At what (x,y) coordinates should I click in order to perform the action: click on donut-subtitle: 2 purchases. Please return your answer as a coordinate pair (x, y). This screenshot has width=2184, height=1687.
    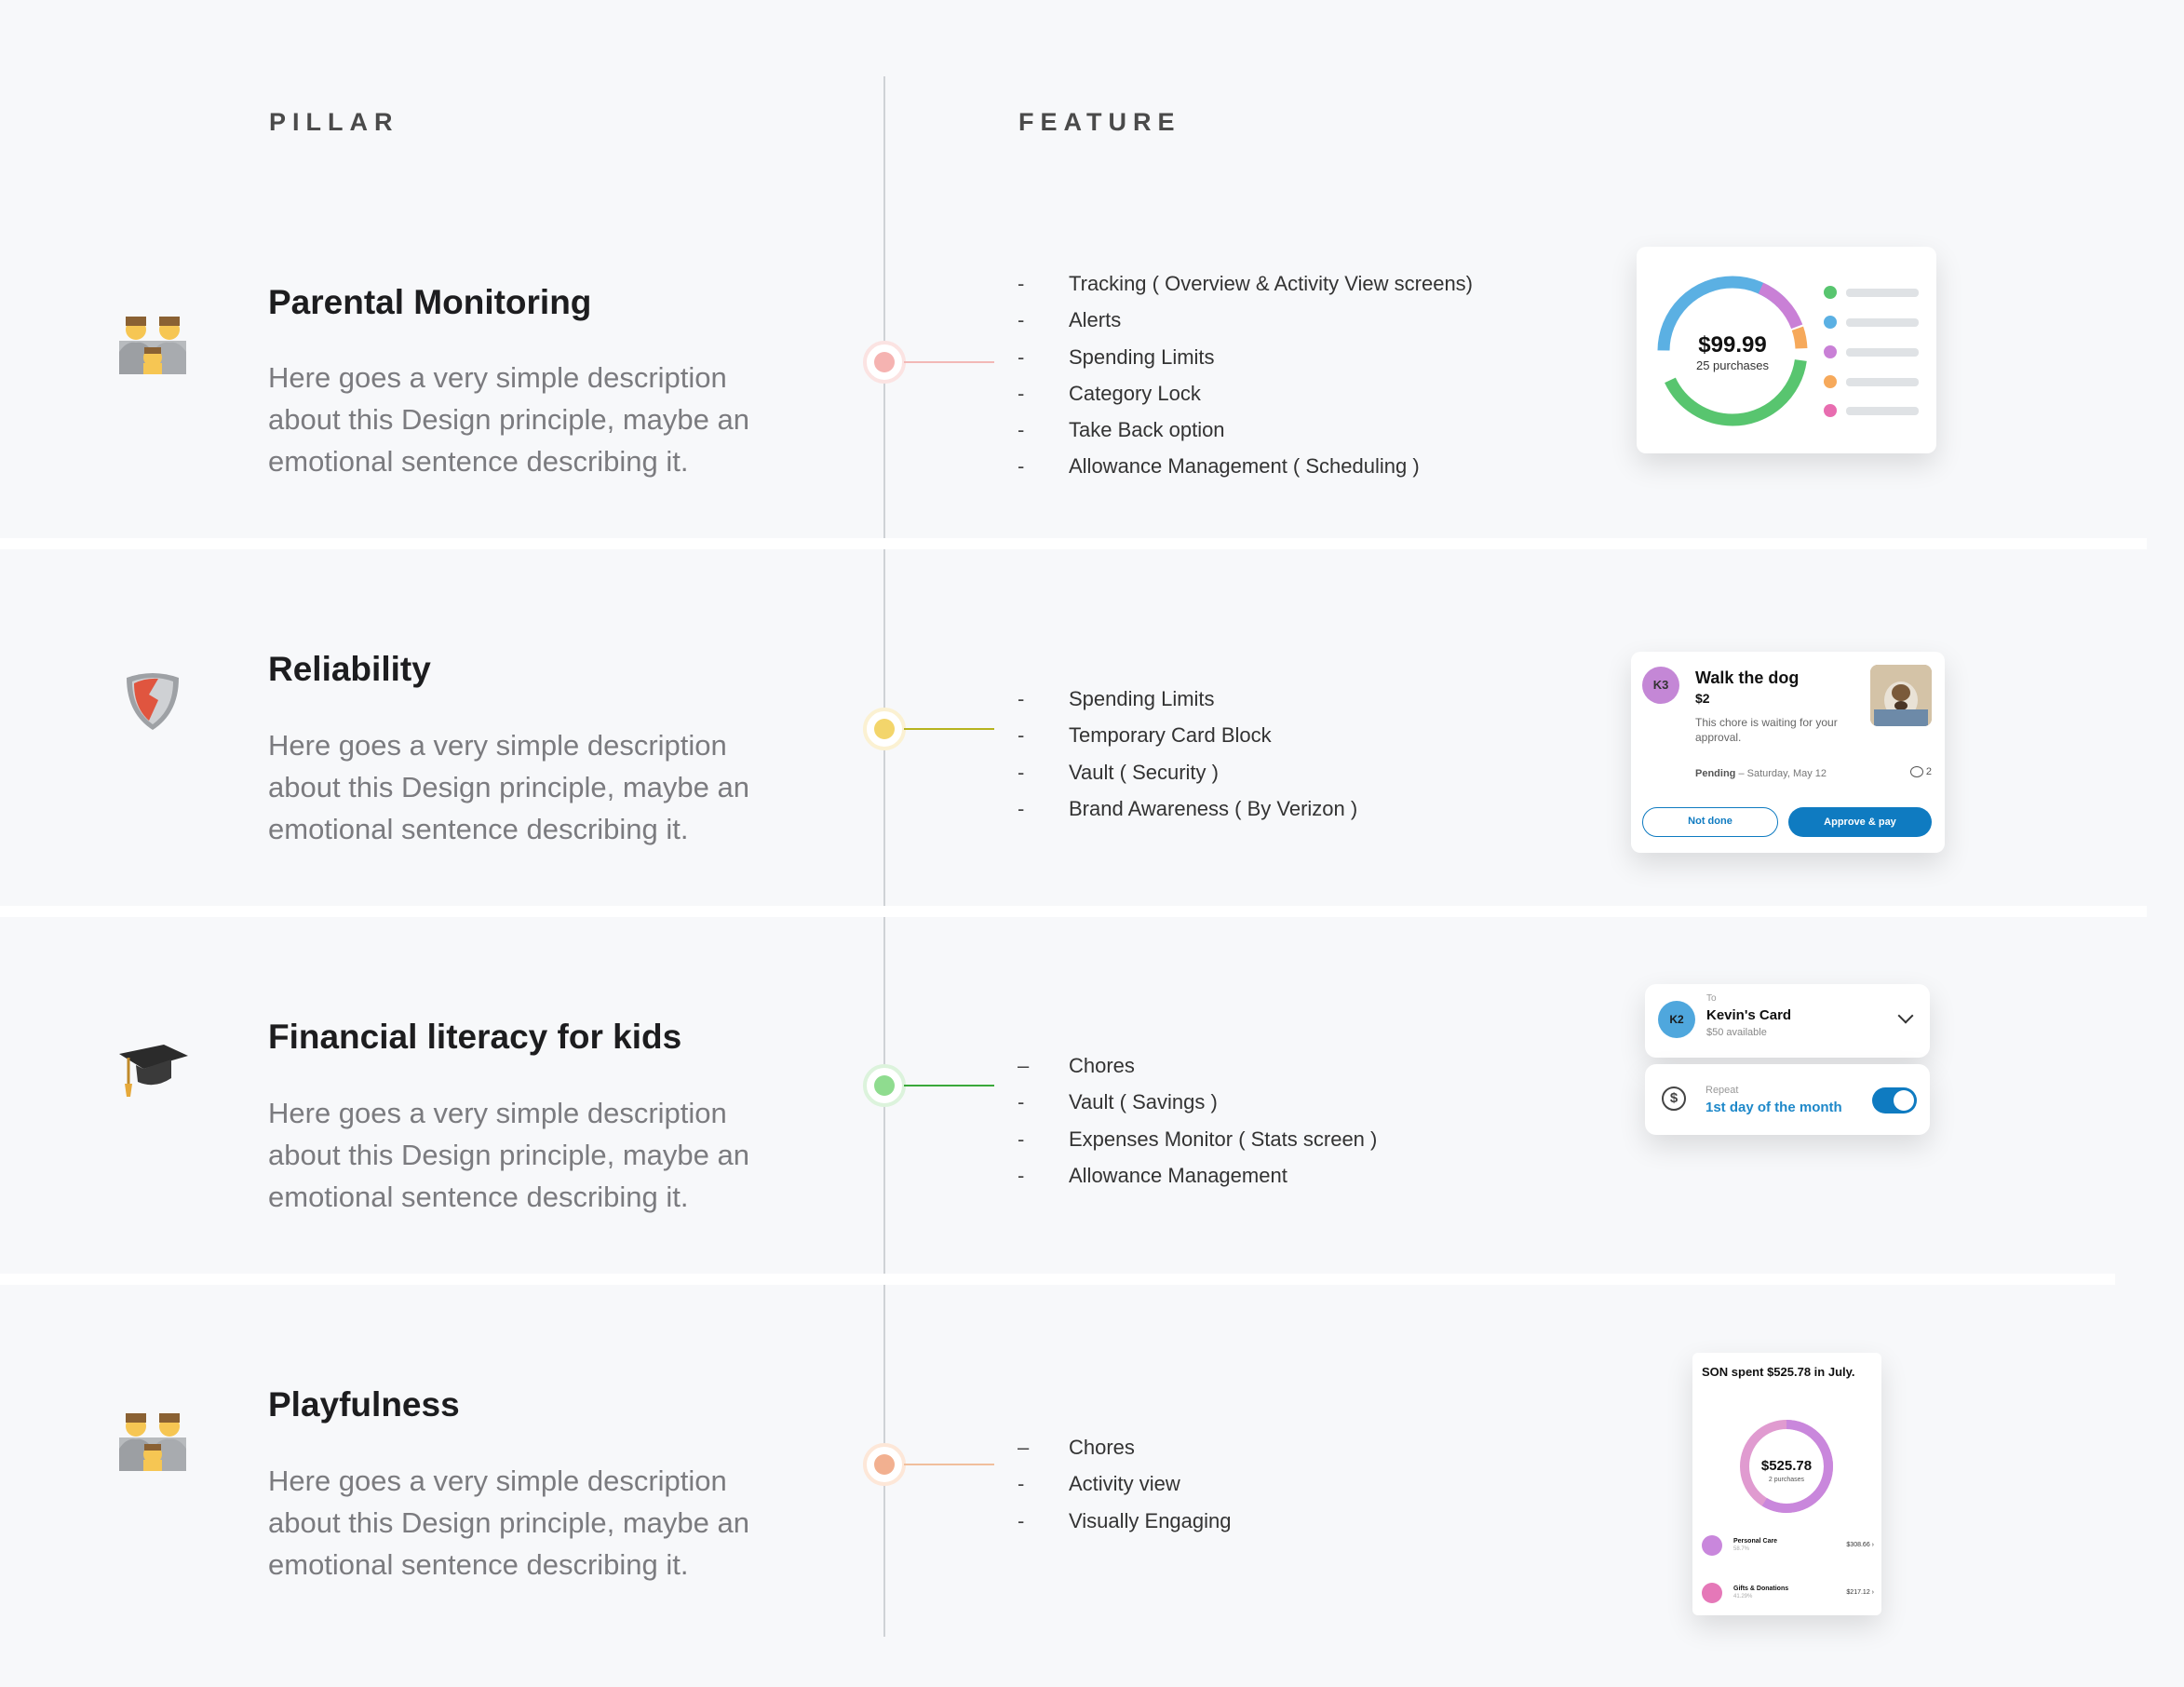
    Looking at the image, I should click on (1787, 1480).